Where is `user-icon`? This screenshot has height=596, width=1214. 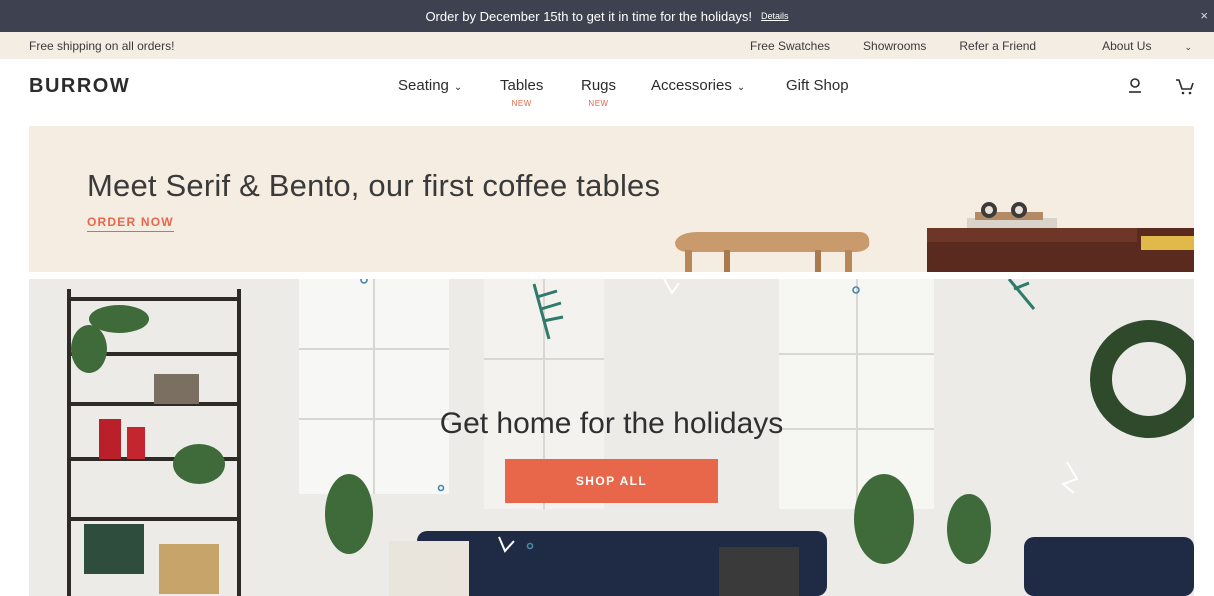
user-icon is located at coordinates (1136, 87).